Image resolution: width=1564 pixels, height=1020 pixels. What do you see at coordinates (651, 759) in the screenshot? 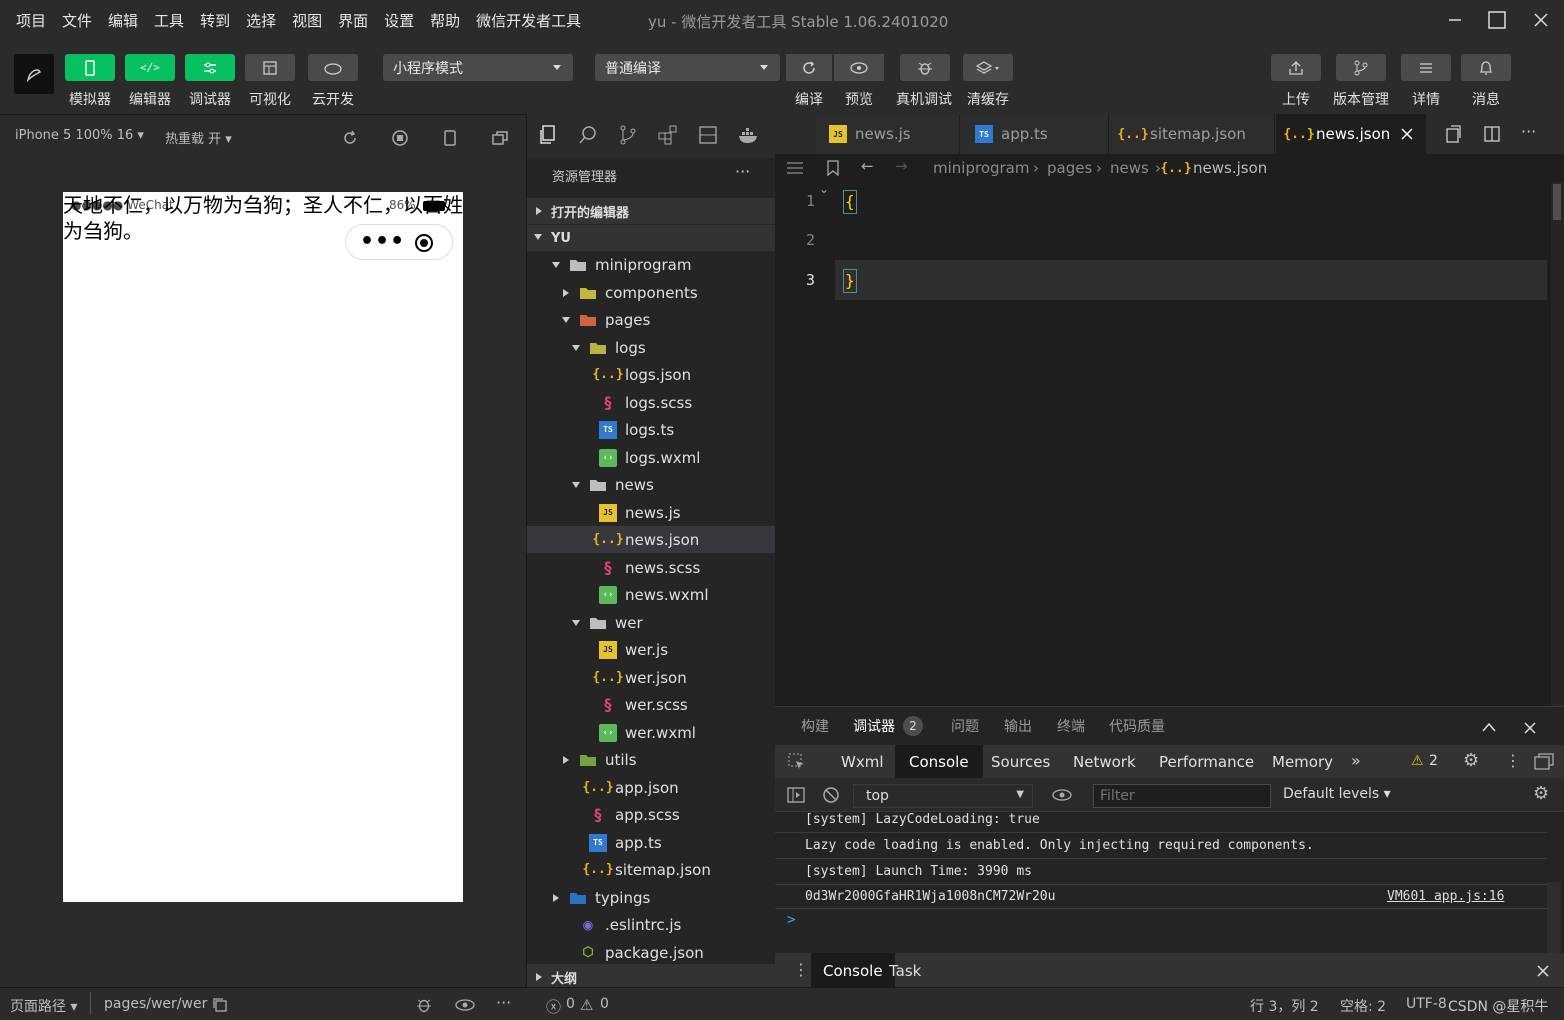
I see `tree-folder: utils` at bounding box center [651, 759].